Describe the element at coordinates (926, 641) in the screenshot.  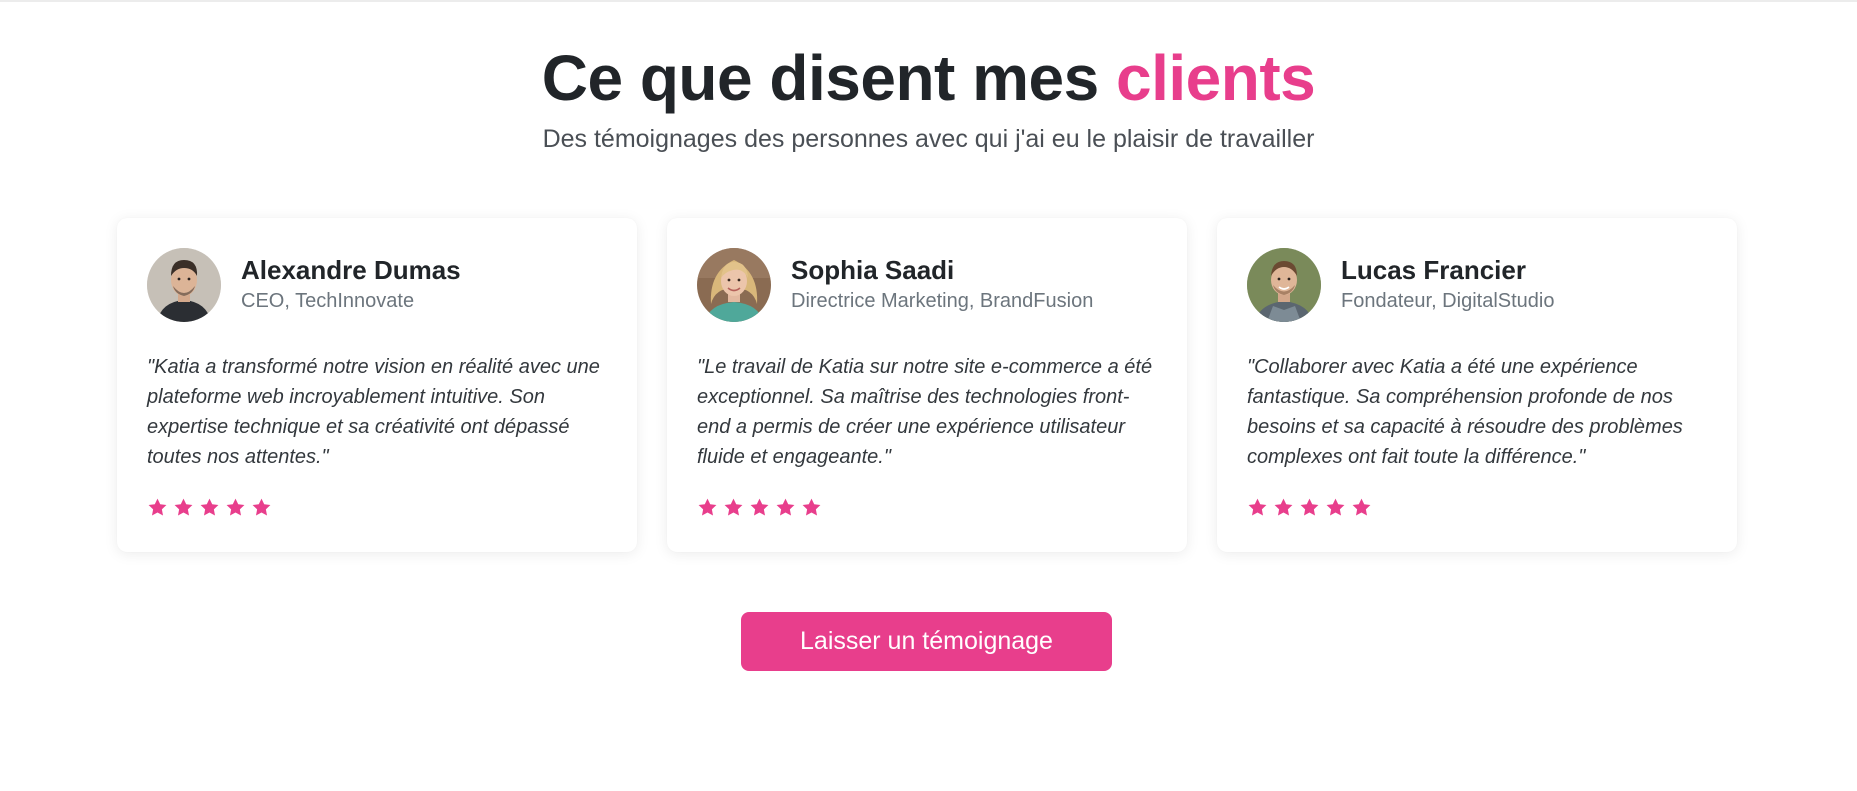
I see `leave-testimonial-button: Laisser un témoignage` at that location.